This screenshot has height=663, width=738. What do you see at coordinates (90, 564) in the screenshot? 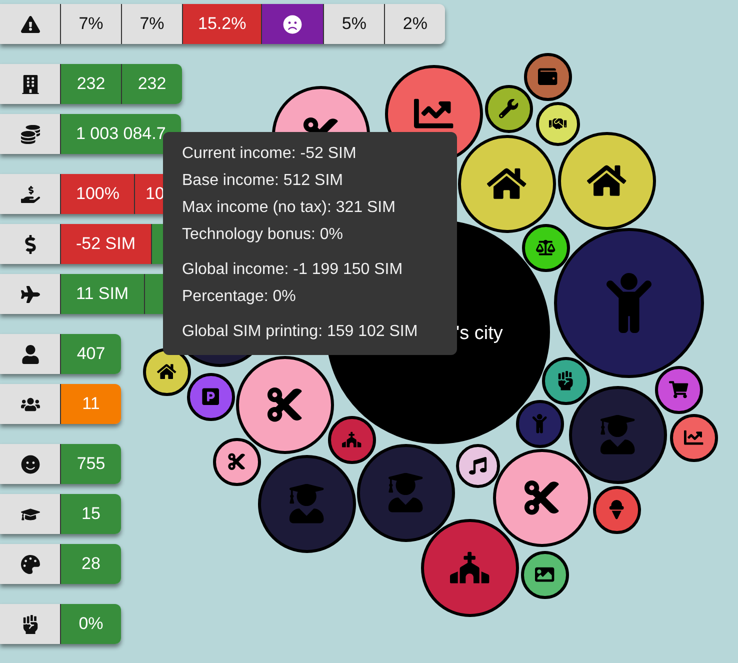
I see `value-cell: 28` at bounding box center [90, 564].